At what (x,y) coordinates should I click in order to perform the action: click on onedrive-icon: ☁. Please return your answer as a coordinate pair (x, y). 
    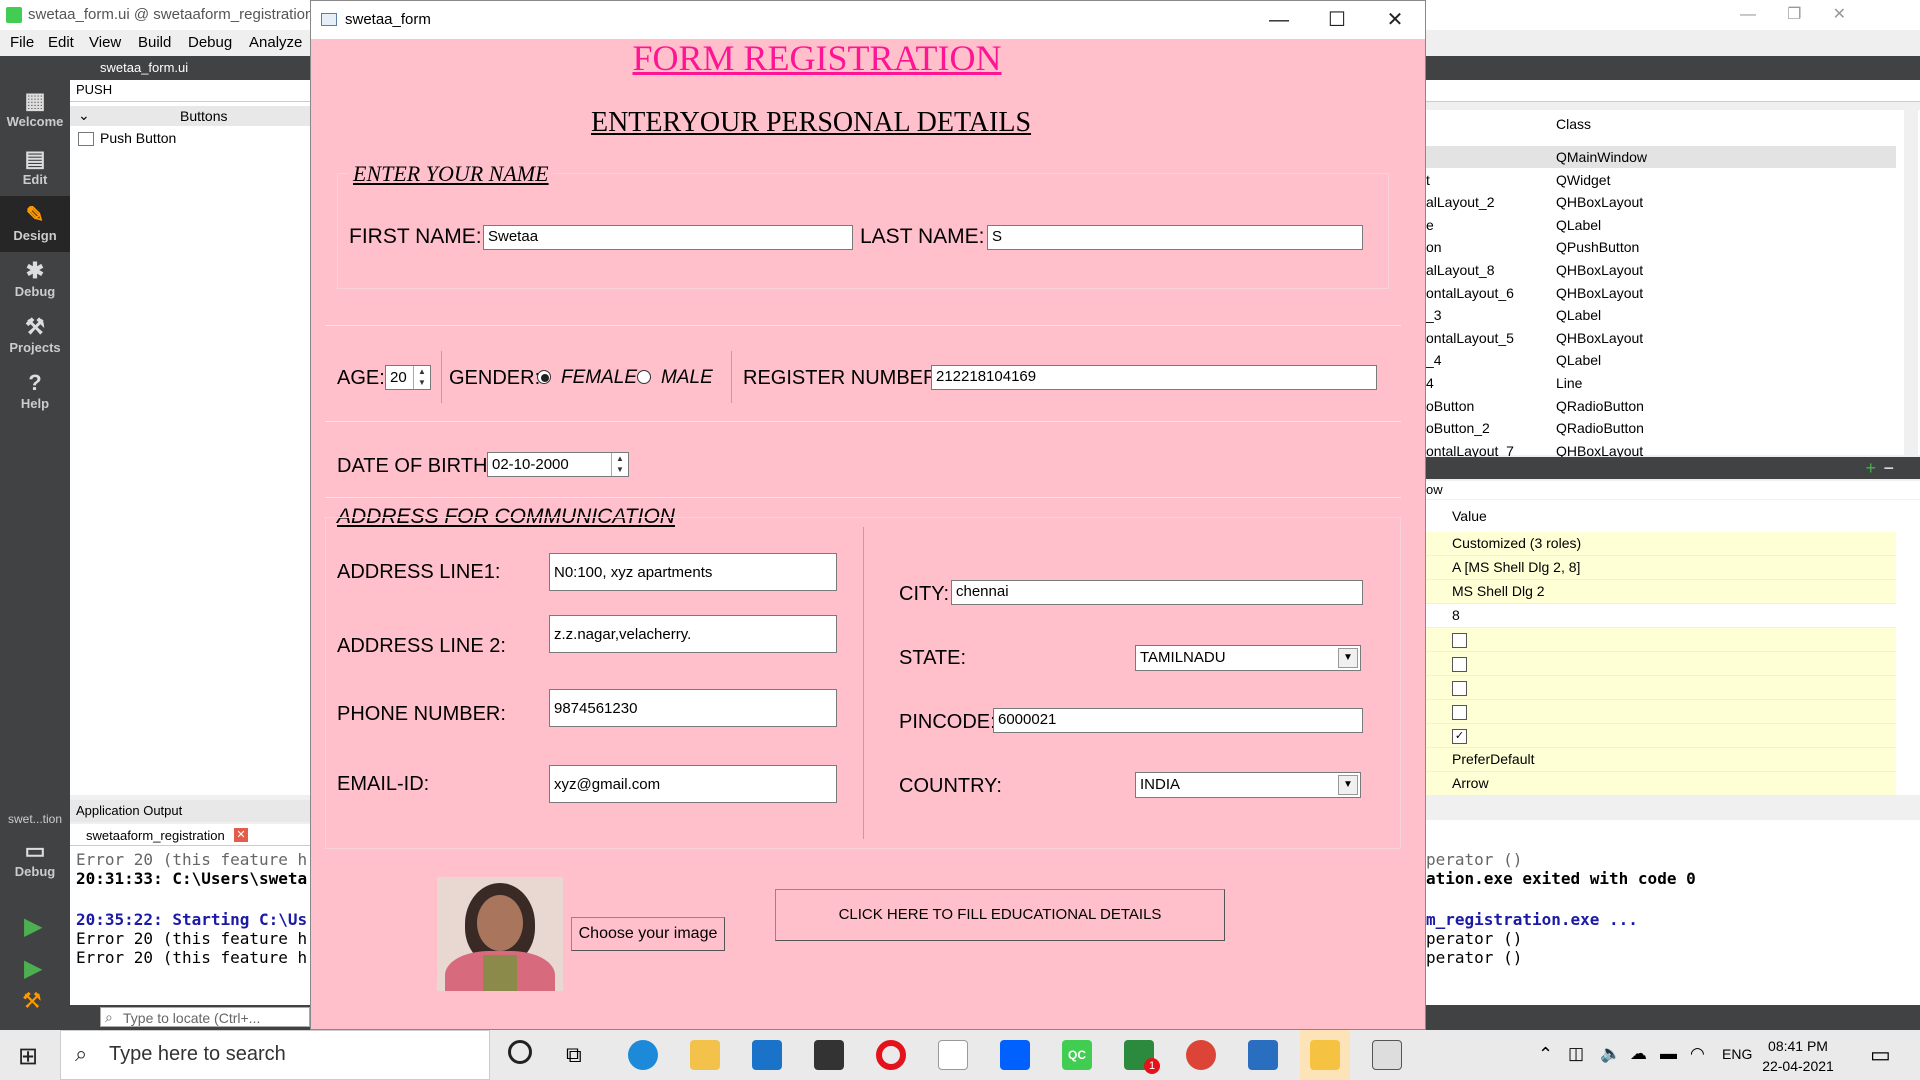
    Looking at the image, I should click on (1638, 1054).